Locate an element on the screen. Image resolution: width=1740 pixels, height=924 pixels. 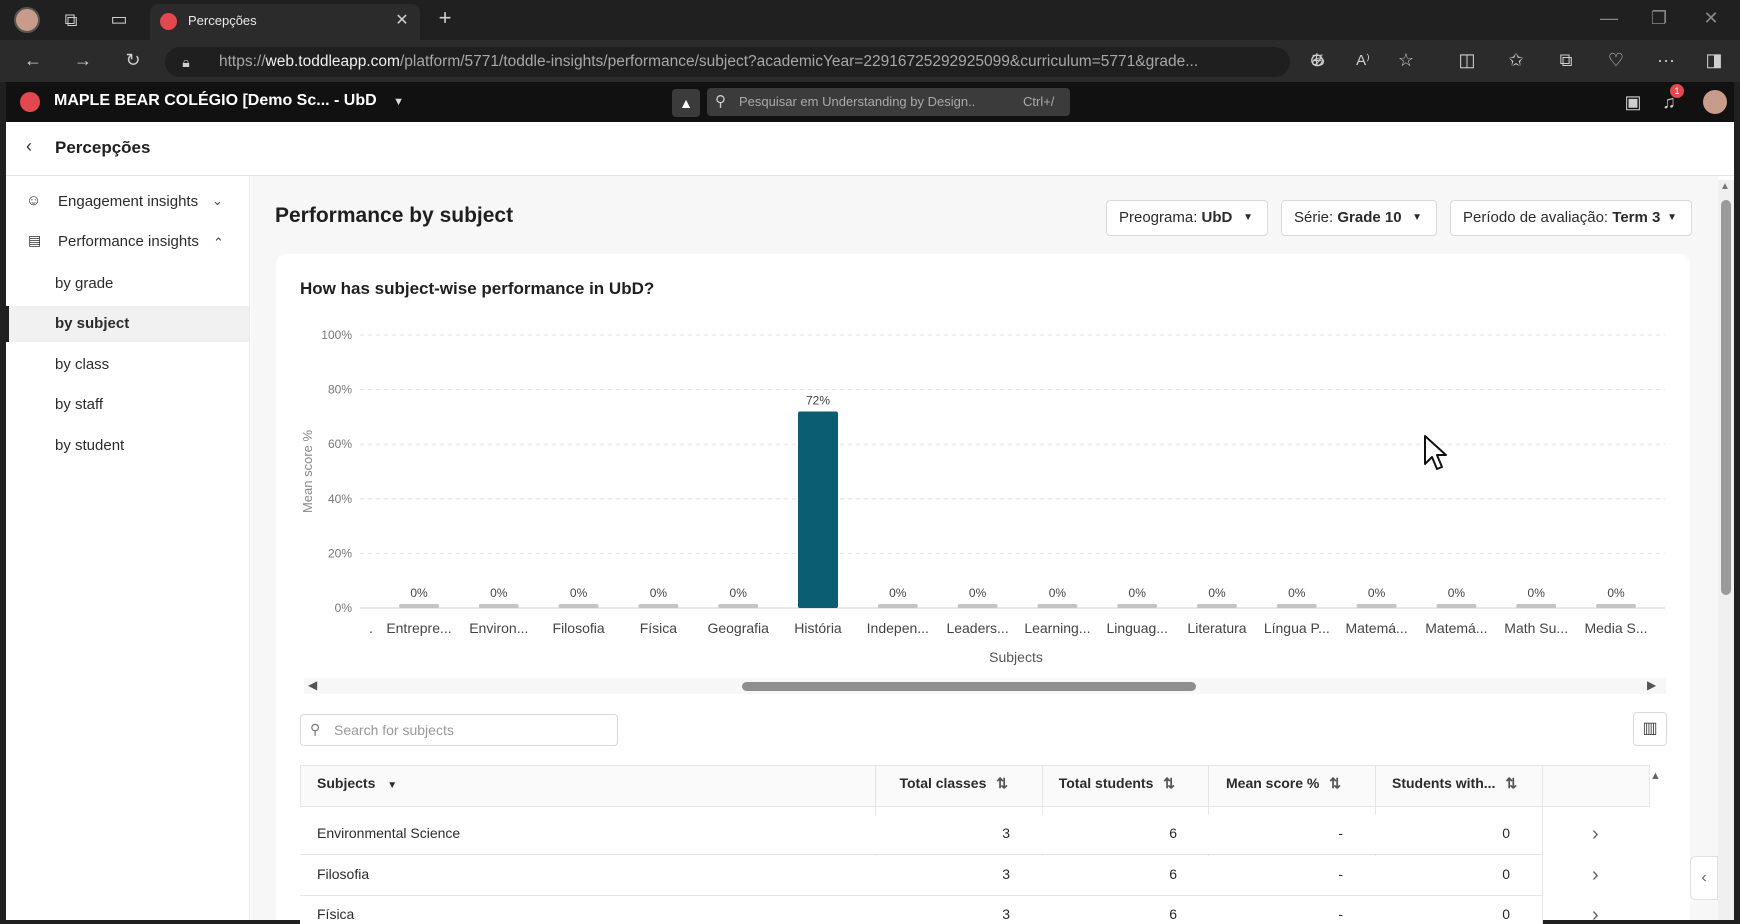
data-label: 72% is located at coordinates (818, 400).